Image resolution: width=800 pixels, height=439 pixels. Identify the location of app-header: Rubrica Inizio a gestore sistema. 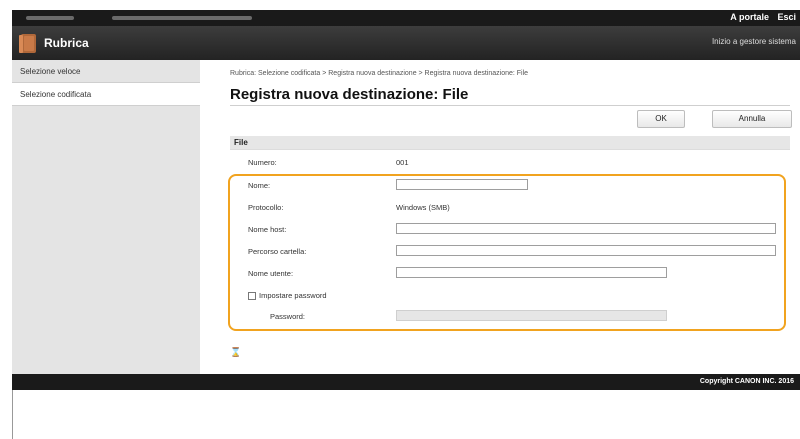
(406, 43).